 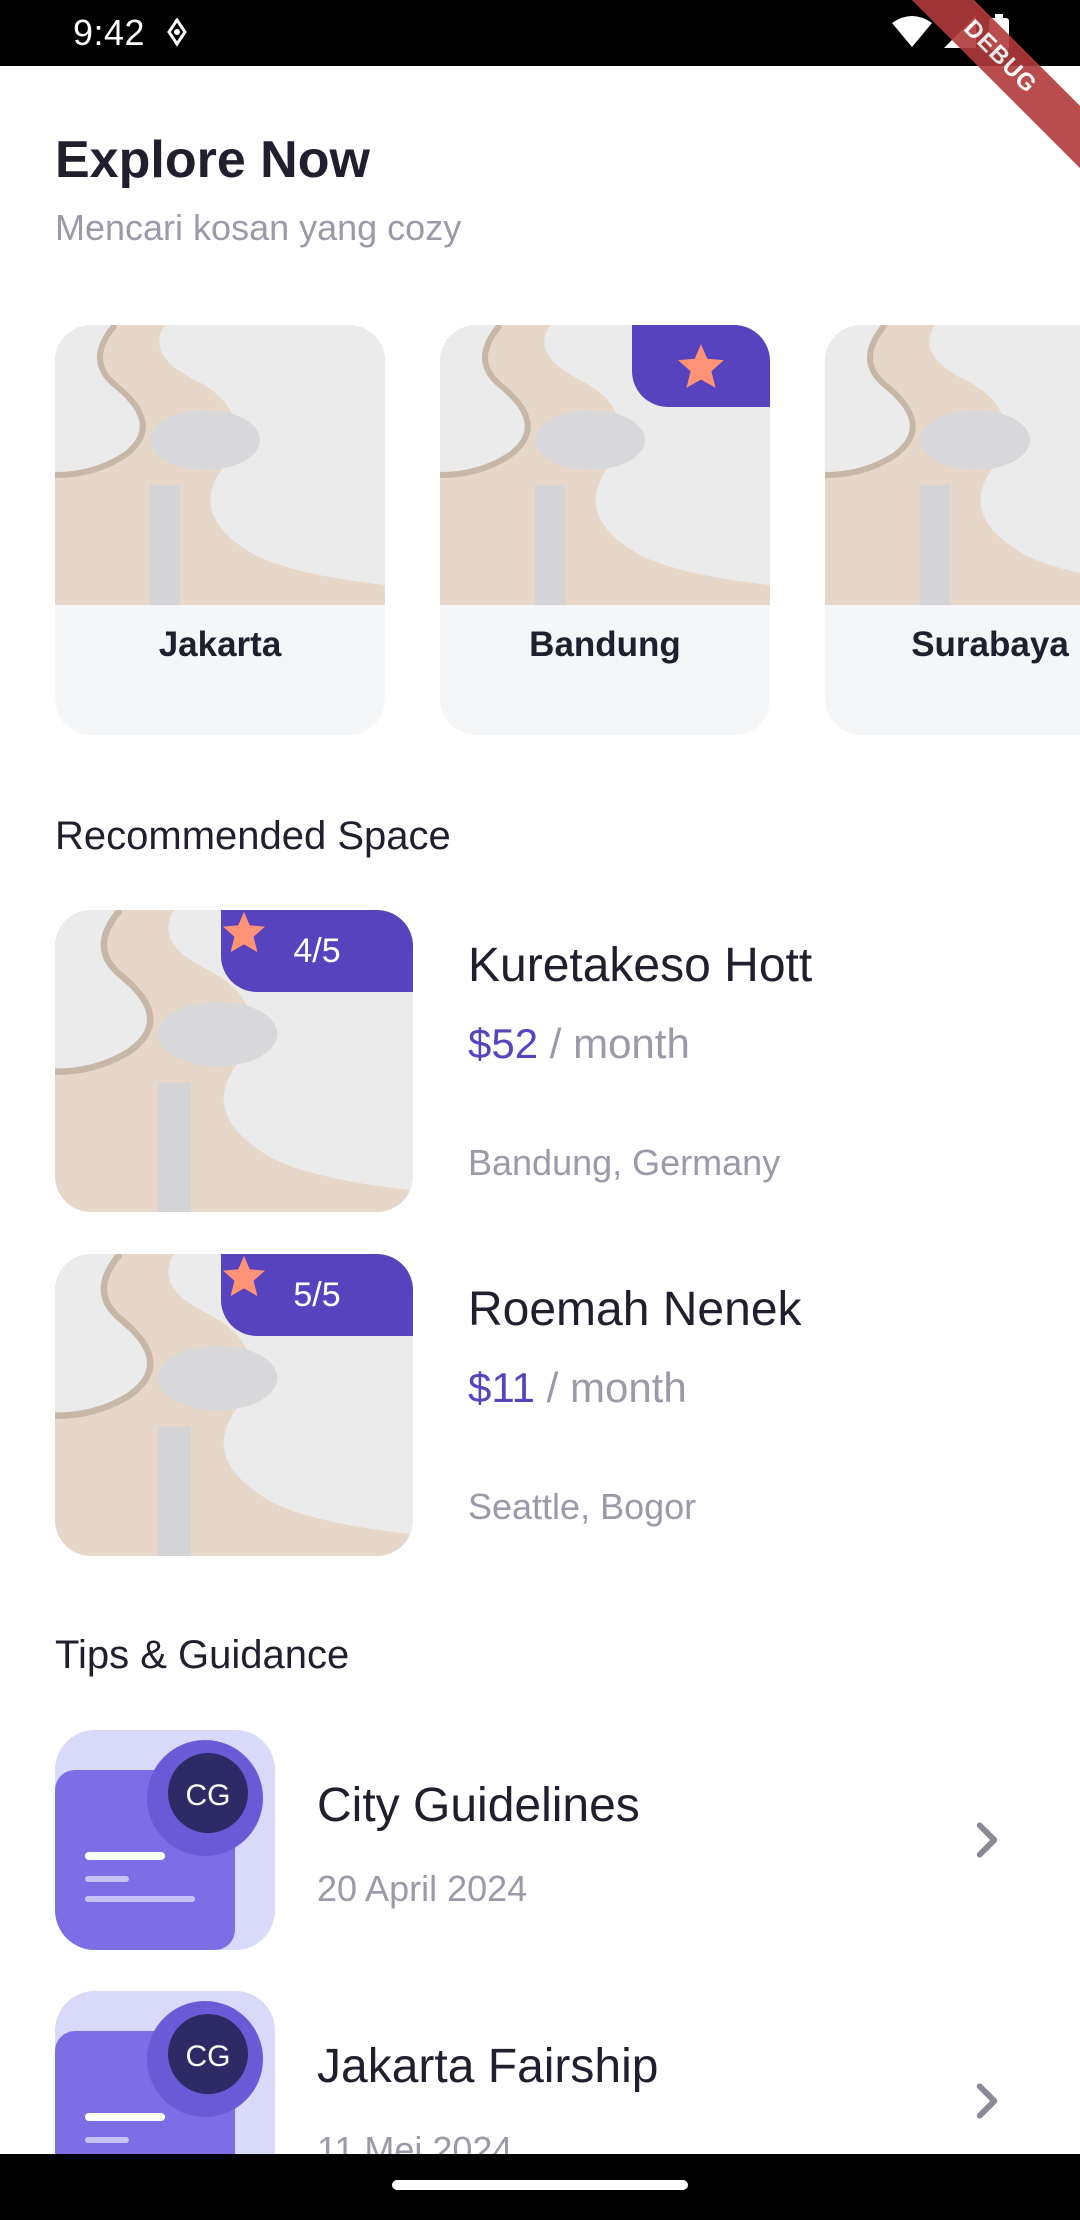 What do you see at coordinates (488, 2066) in the screenshot?
I see `tip-title: Jakarta Fairship` at bounding box center [488, 2066].